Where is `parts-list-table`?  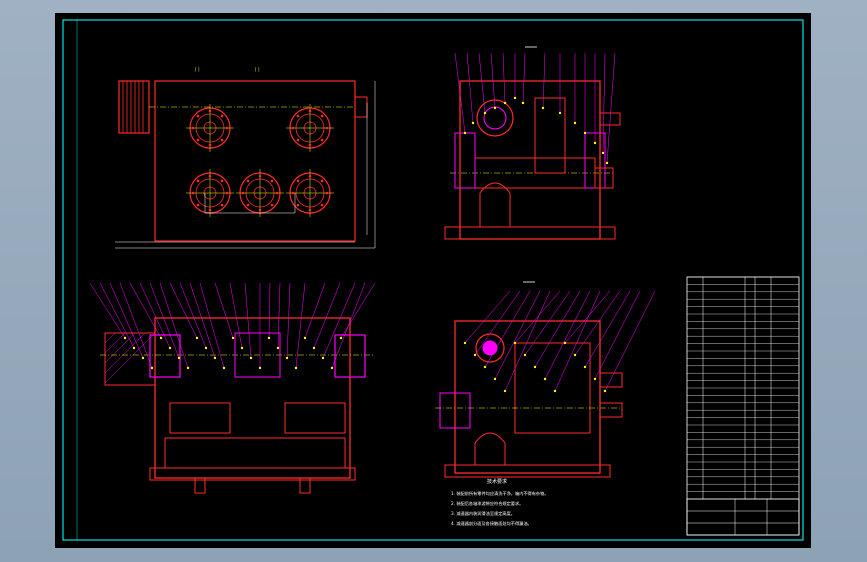
parts-list-table is located at coordinates (743, 406).